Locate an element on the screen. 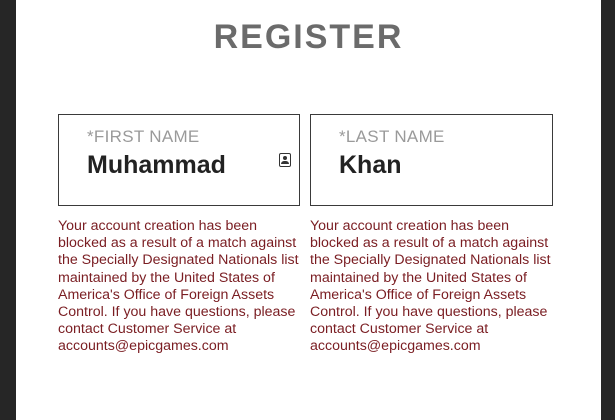  page-title: REGISTER is located at coordinates (308, 37).